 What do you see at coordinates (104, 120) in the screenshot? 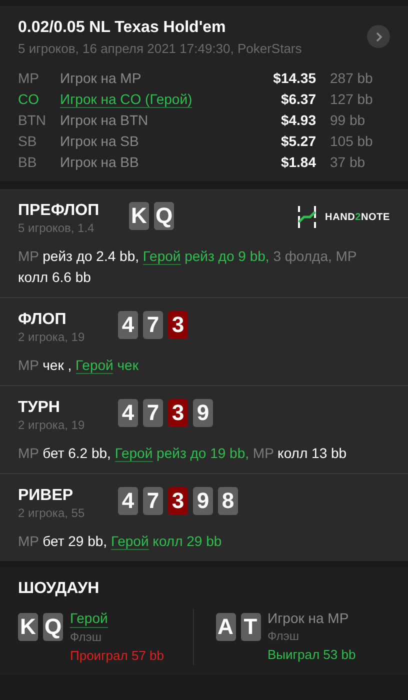
I see `player-name: Игрок на BTN` at bounding box center [104, 120].